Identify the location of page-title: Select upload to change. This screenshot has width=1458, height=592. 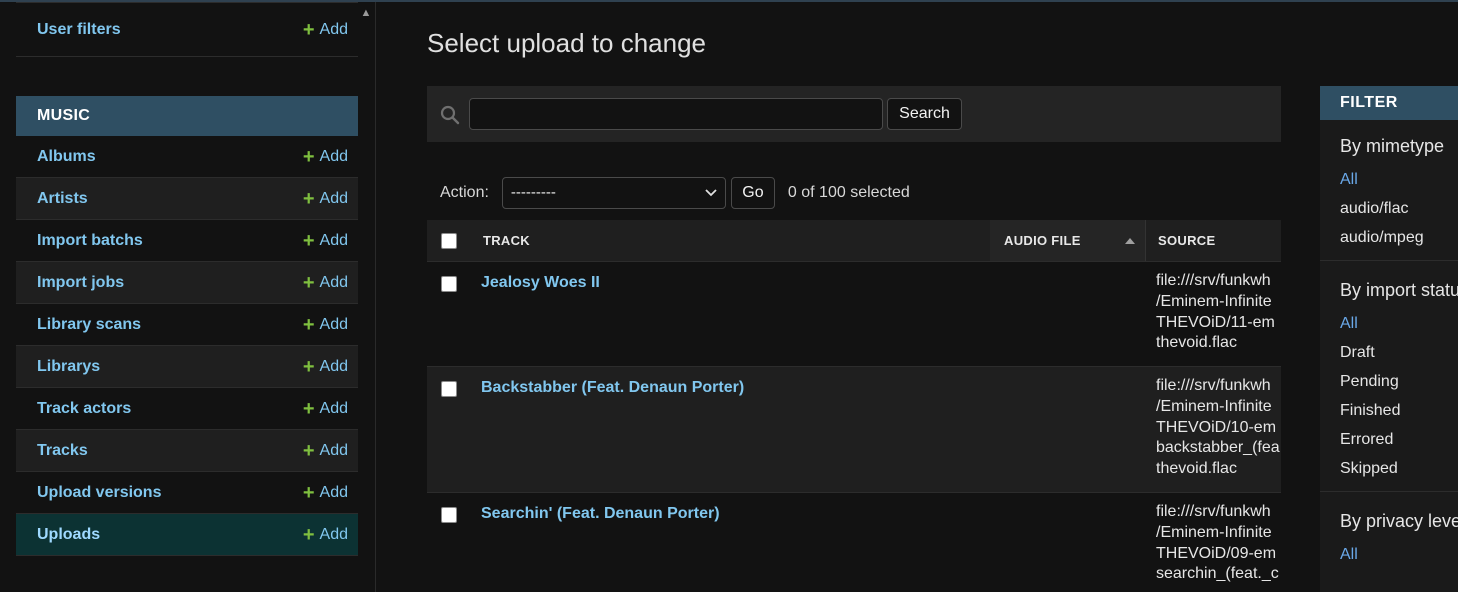
(566, 43).